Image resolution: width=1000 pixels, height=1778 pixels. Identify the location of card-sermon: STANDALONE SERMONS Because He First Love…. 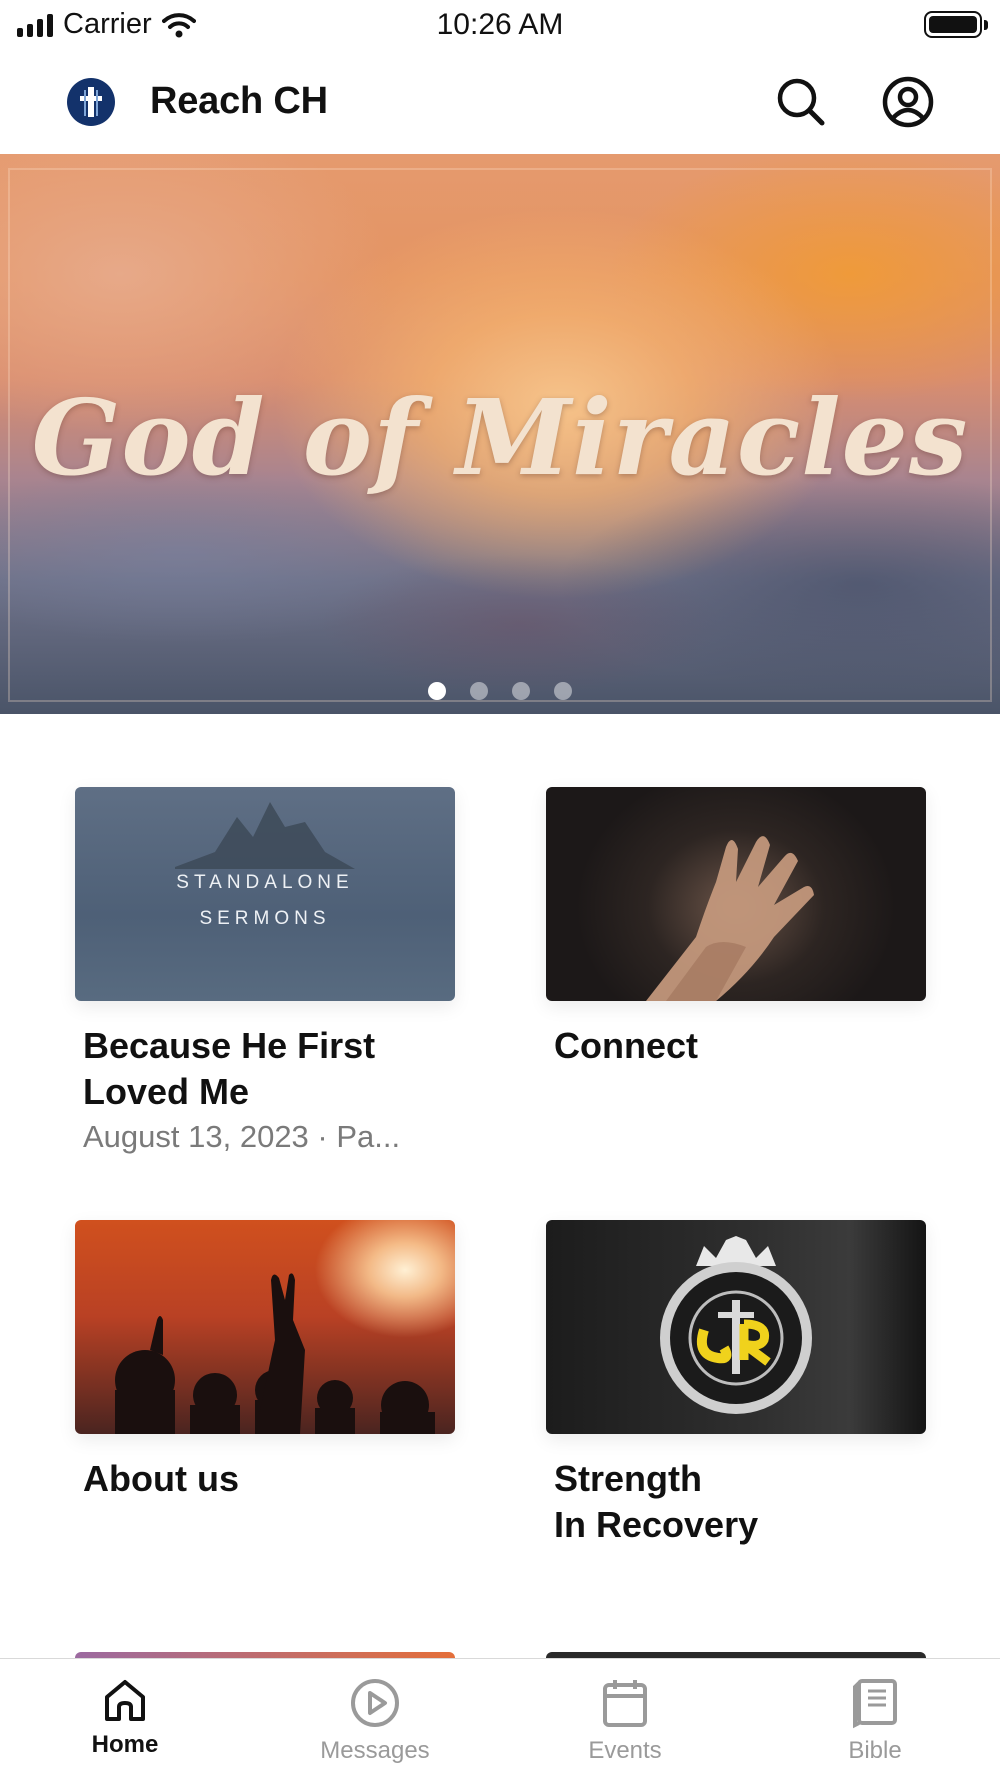
(265, 972).